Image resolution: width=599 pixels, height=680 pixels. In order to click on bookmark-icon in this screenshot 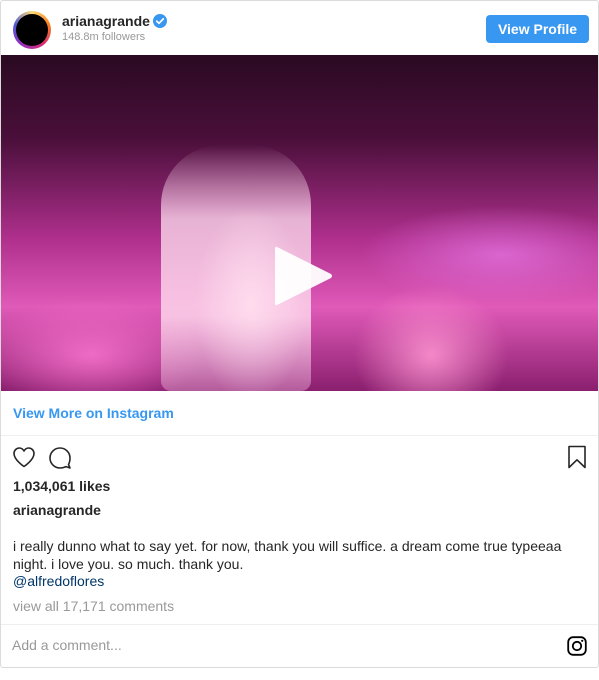, I will do `click(577, 457)`.